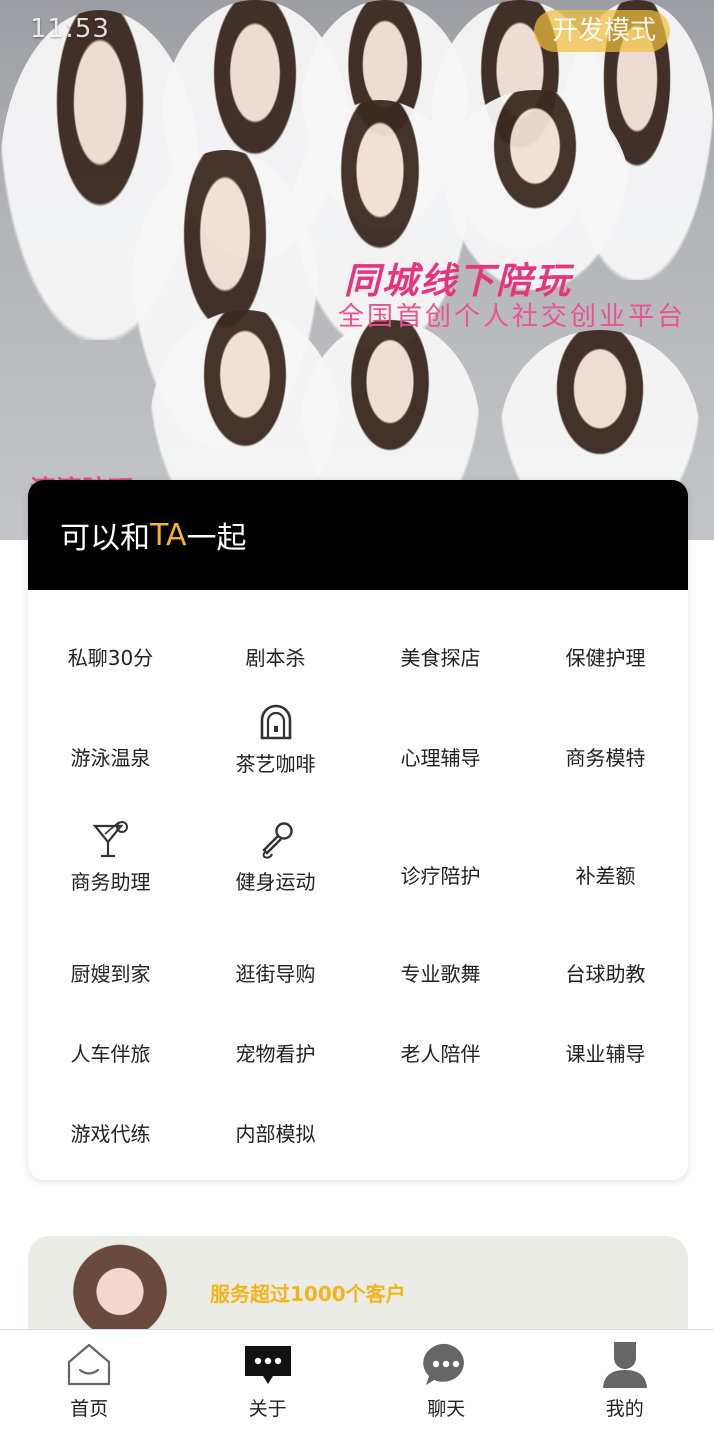  What do you see at coordinates (168, 535) in the screenshot?
I see `card-title-accent: TA` at bounding box center [168, 535].